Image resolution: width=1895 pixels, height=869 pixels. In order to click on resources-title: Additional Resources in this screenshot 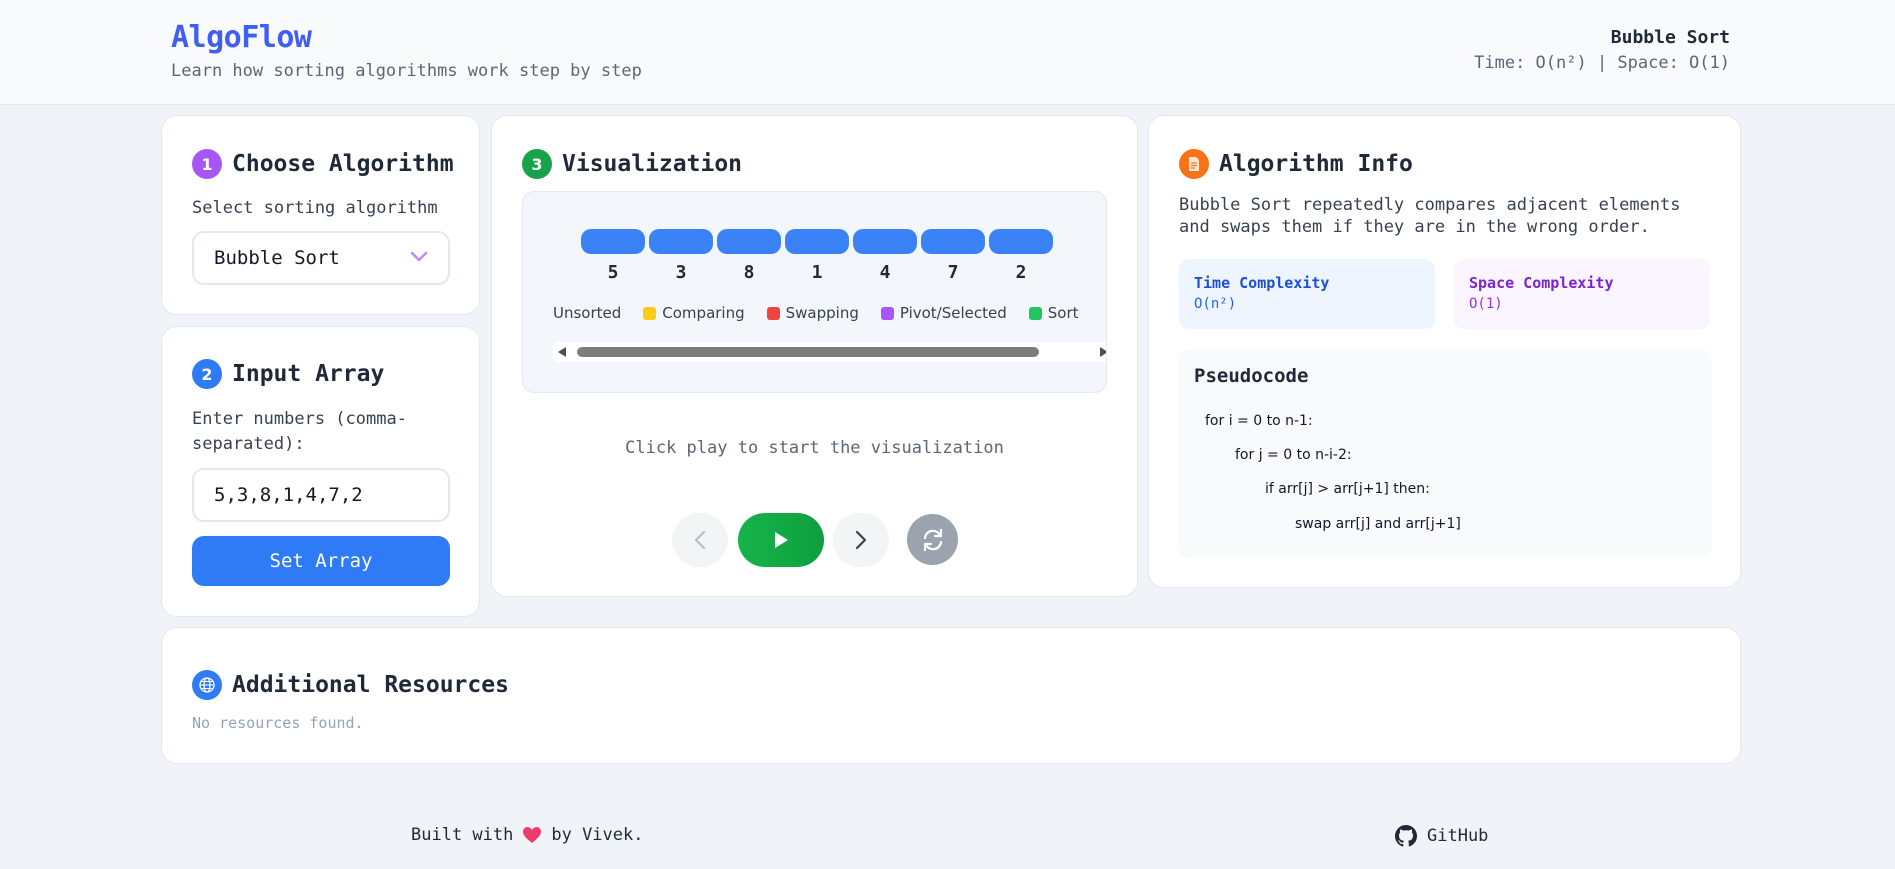, I will do `click(350, 685)`.